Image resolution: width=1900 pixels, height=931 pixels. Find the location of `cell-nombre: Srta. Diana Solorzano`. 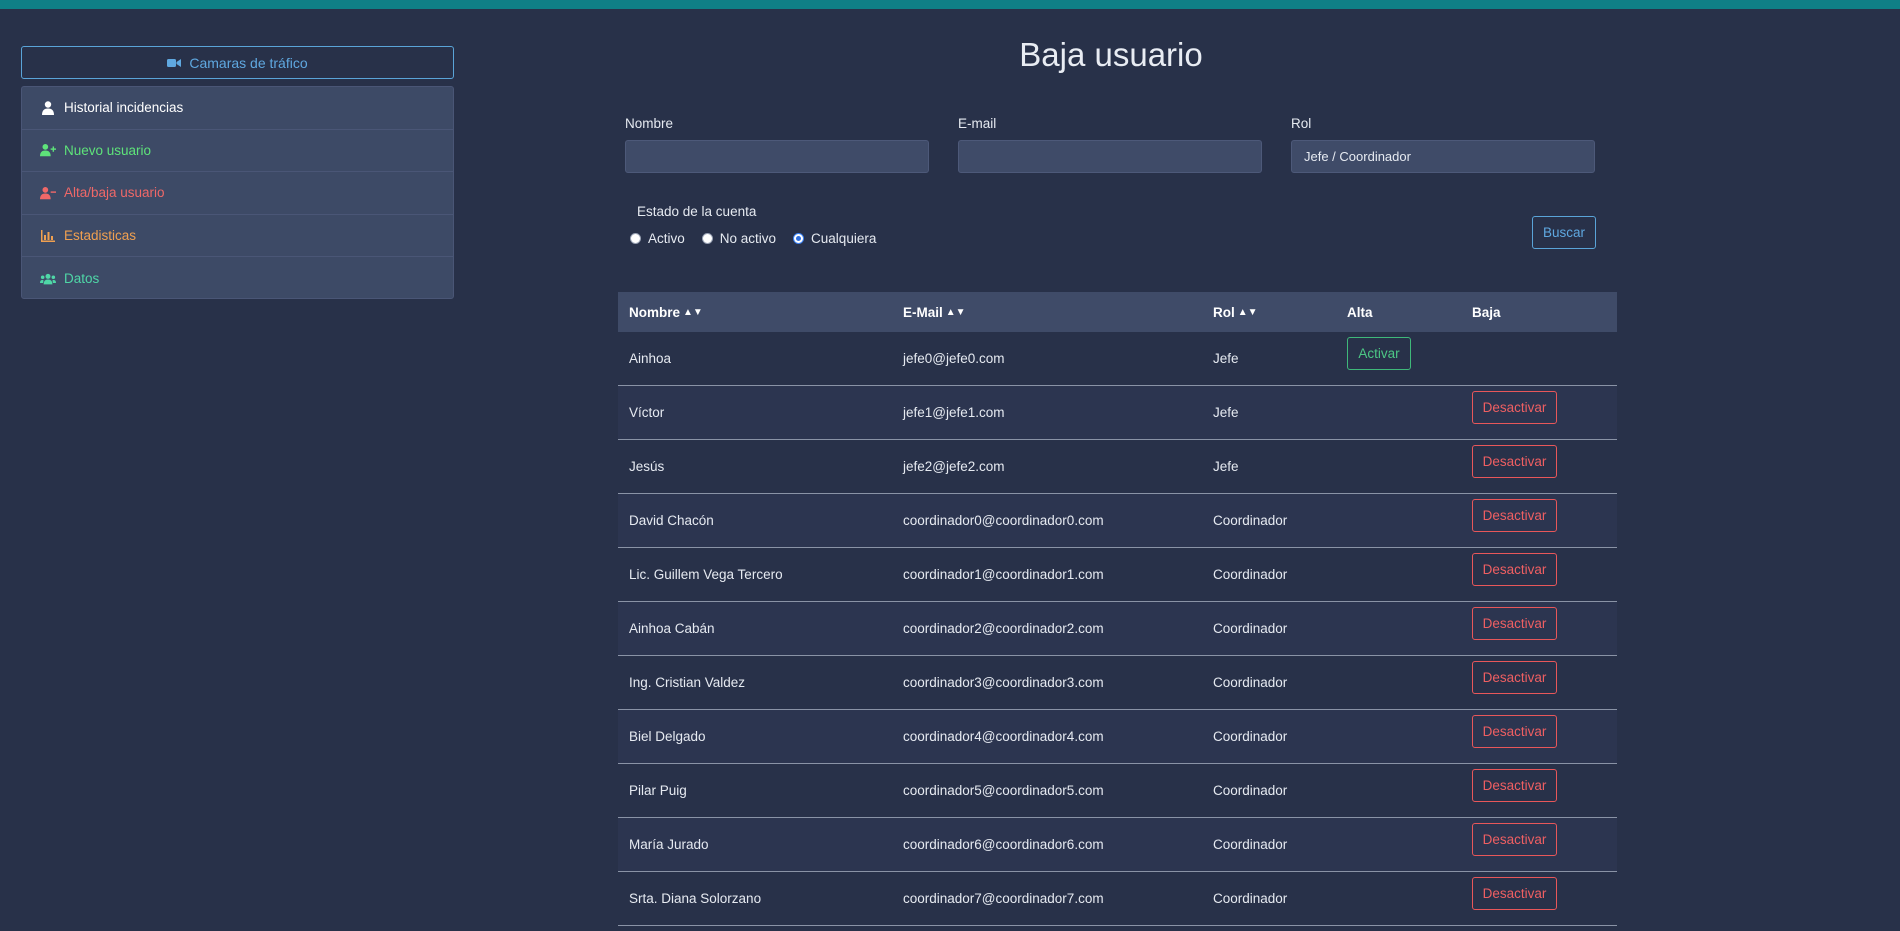

cell-nombre: Srta. Diana Solorzano is located at coordinates (695, 898).